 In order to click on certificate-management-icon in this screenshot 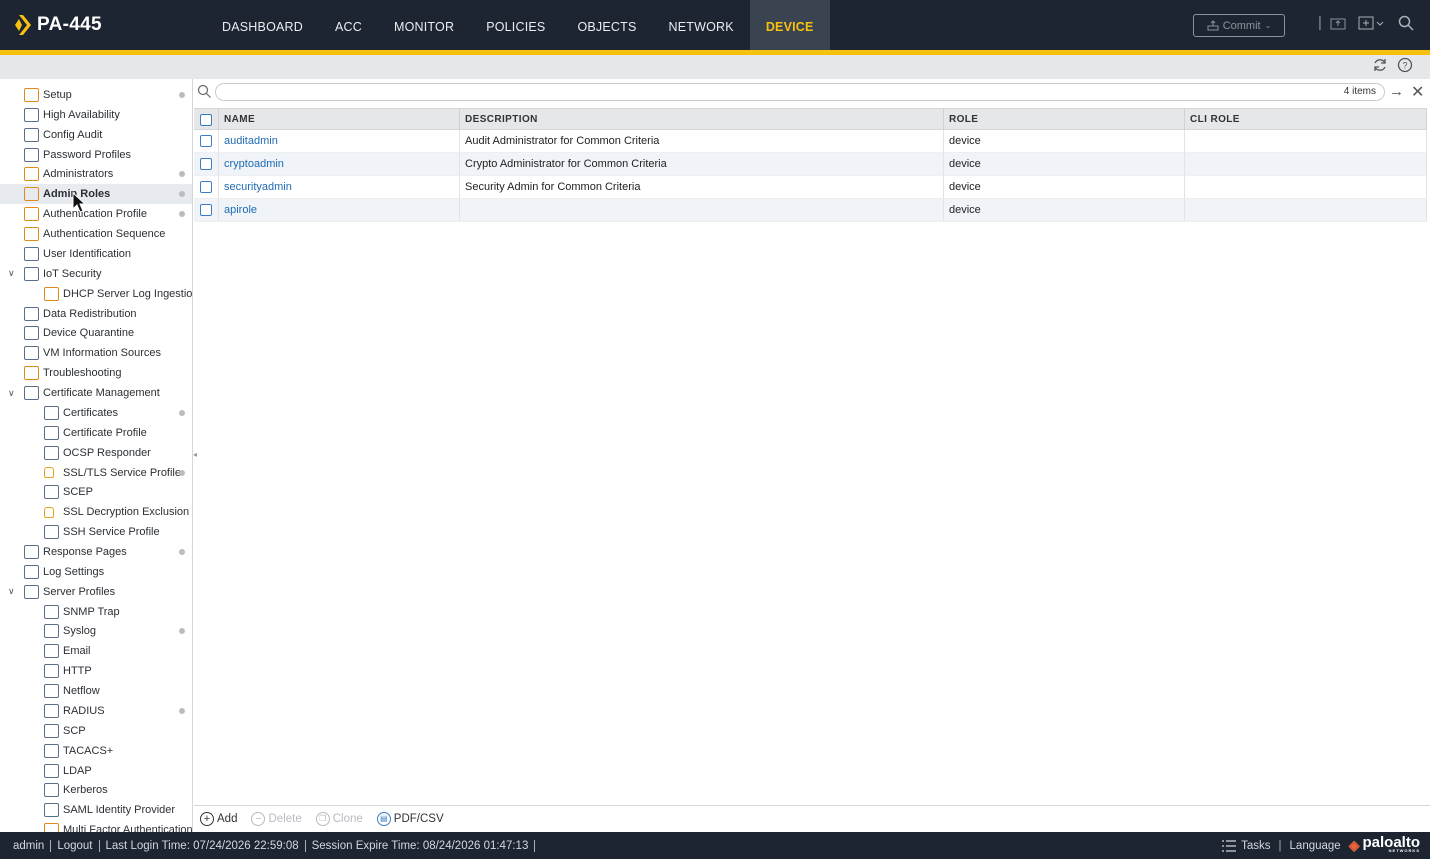, I will do `click(31, 393)`.